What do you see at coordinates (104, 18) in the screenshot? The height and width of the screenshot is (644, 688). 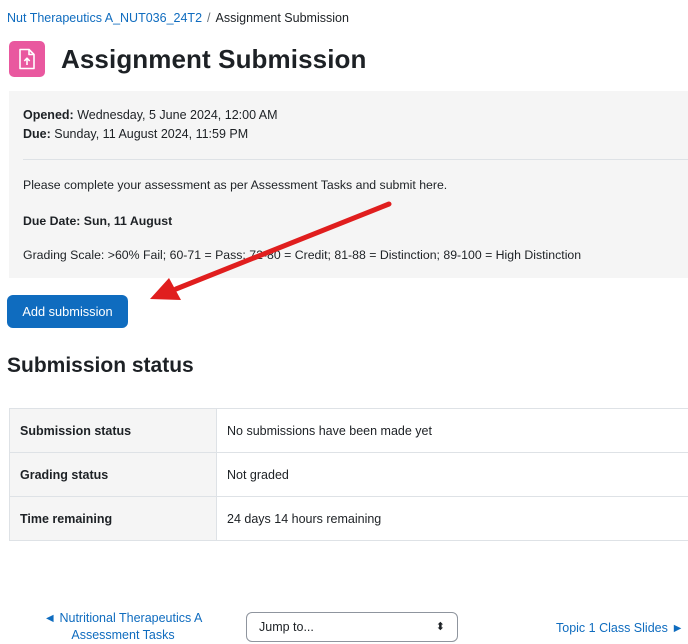 I see `breadcrumb-course-link: Nut Therapeutics A_NUT036_24T2` at bounding box center [104, 18].